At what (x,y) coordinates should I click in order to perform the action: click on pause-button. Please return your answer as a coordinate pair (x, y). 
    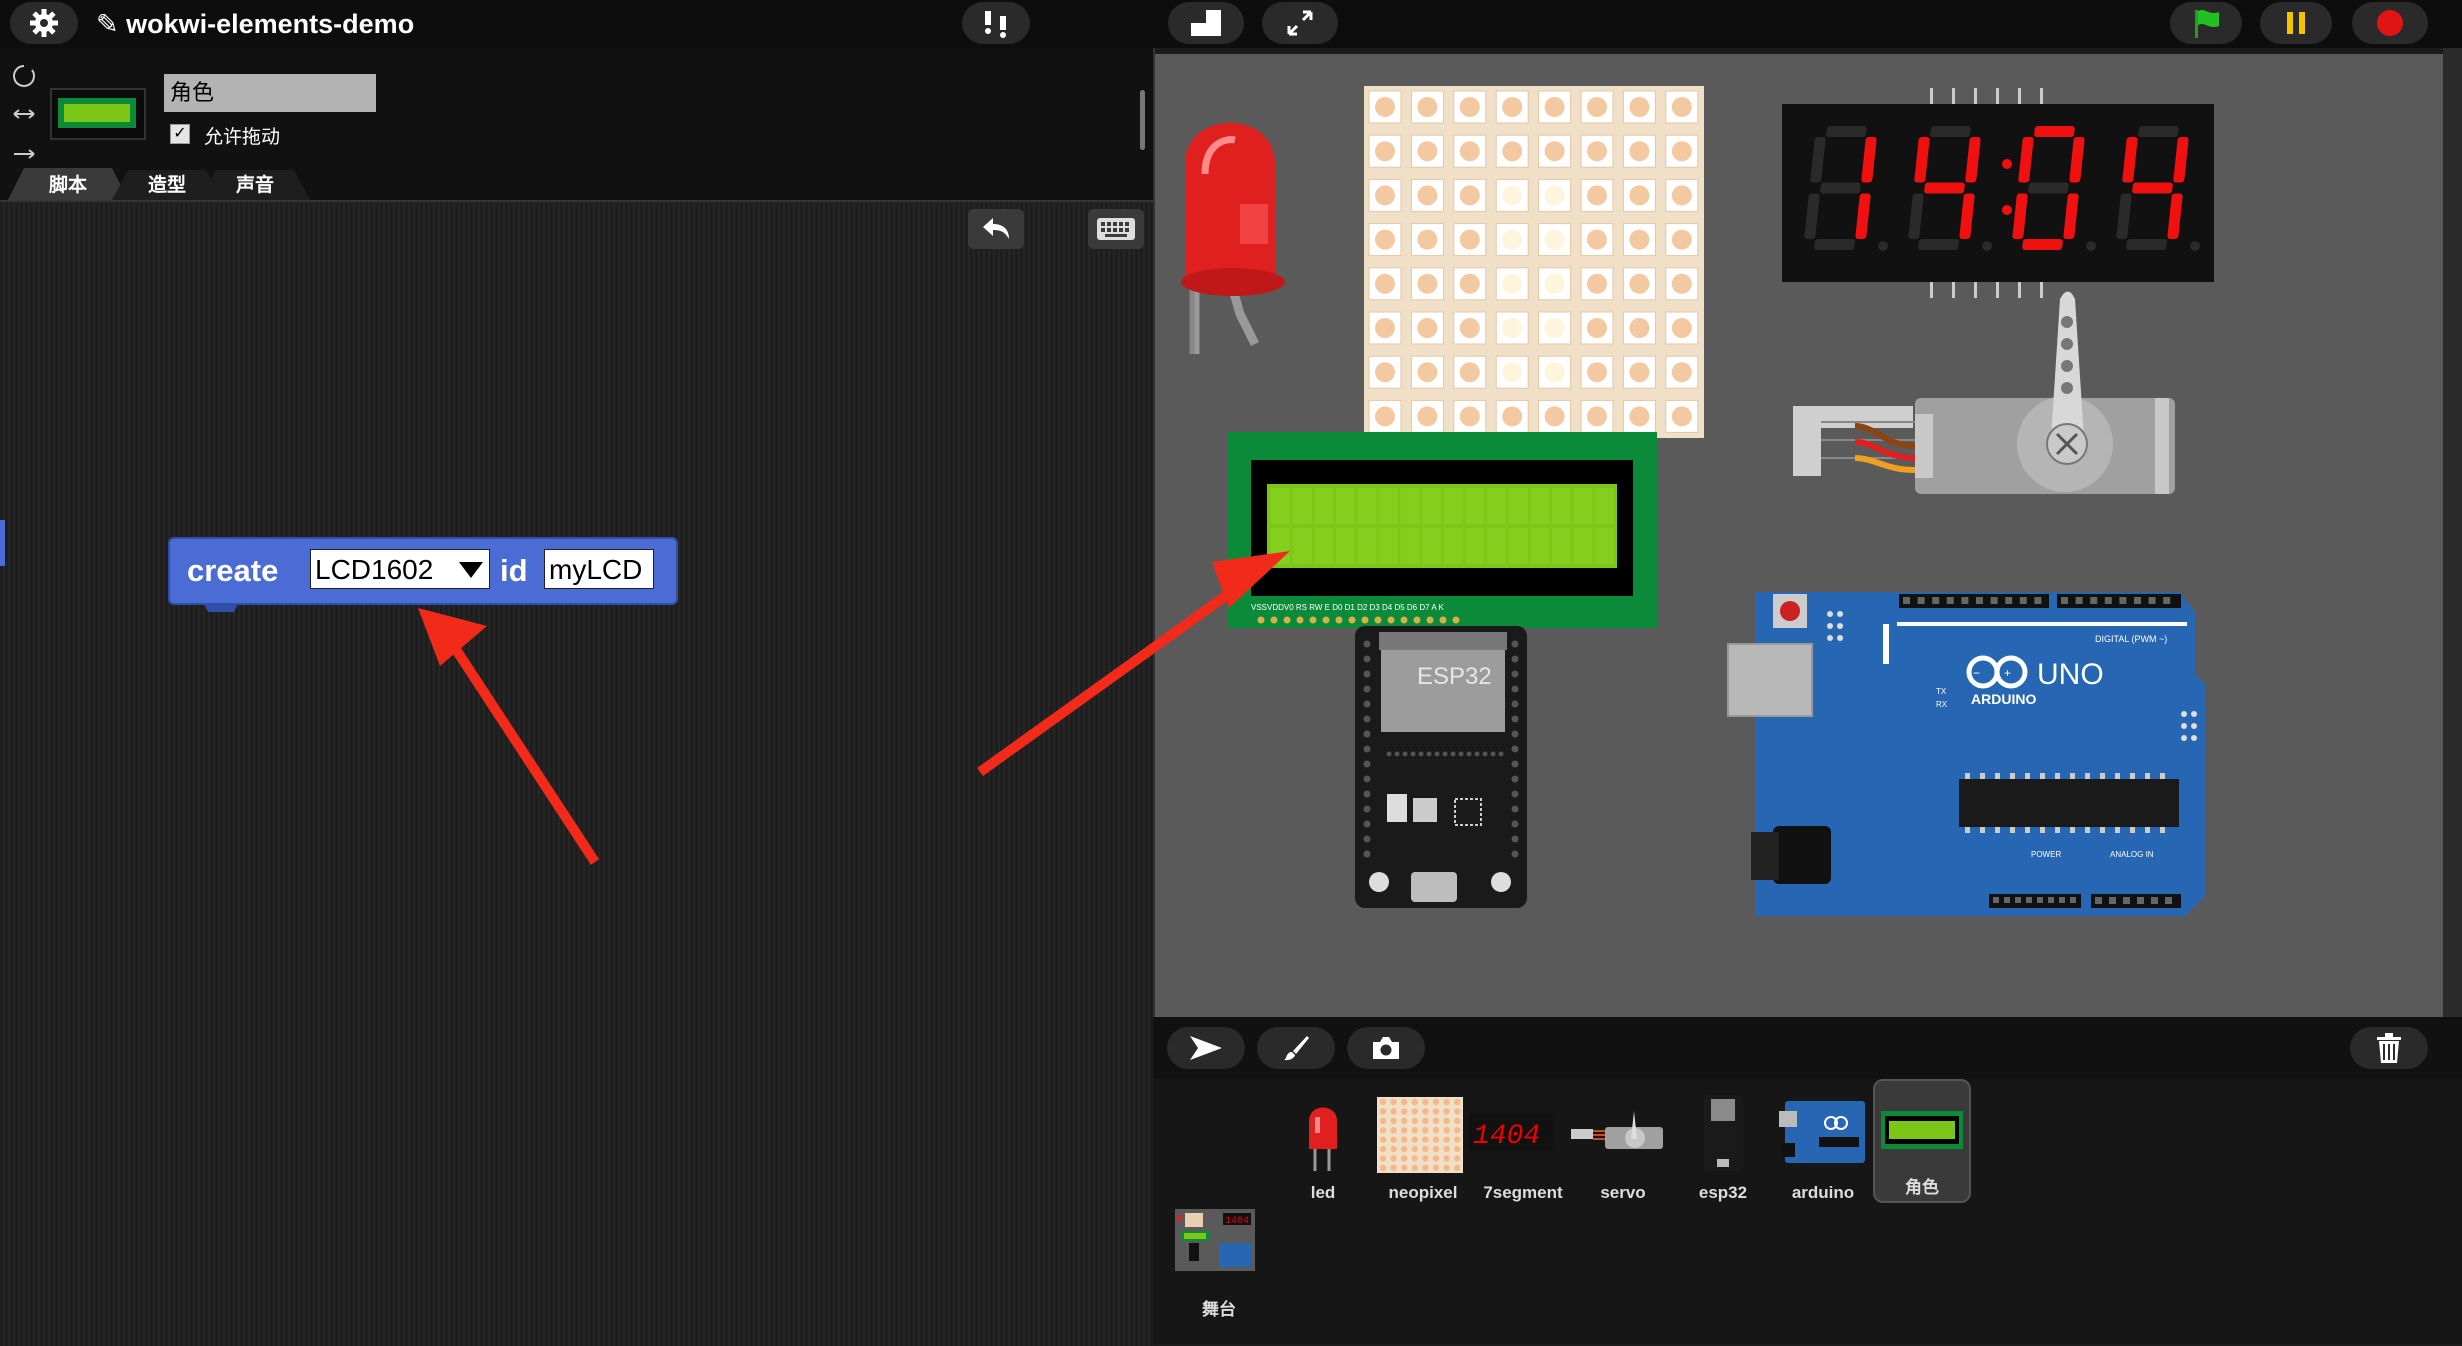
    Looking at the image, I should click on (2296, 23).